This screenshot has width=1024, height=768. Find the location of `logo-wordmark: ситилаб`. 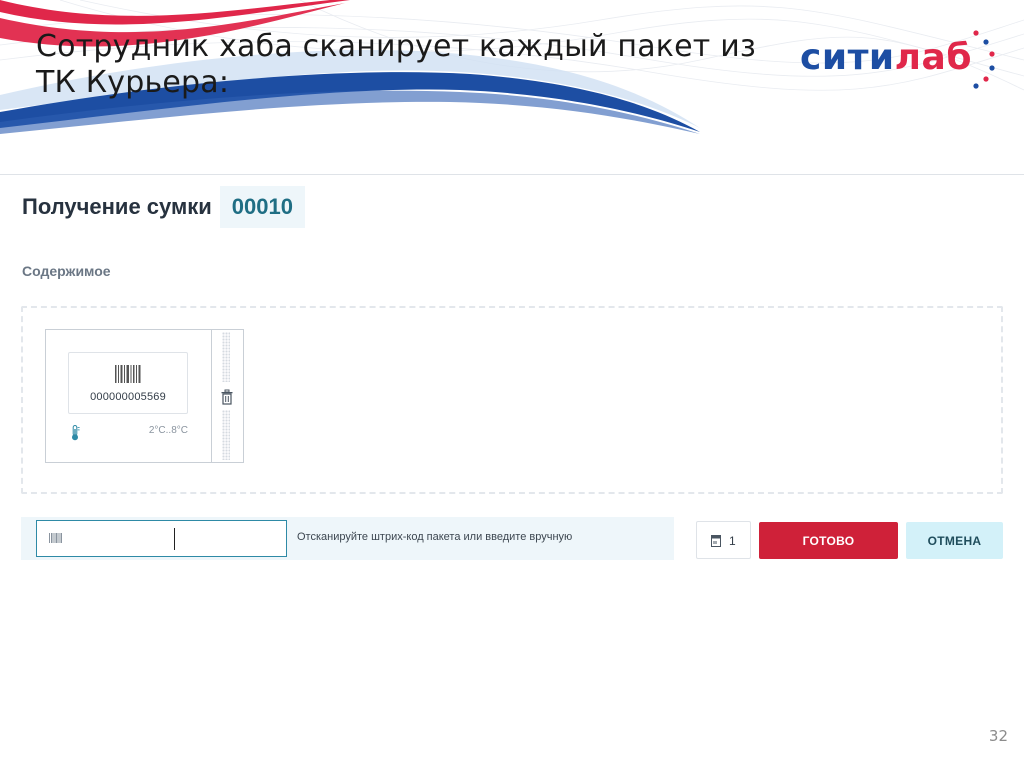

logo-wordmark: ситилаб is located at coordinates (886, 58).